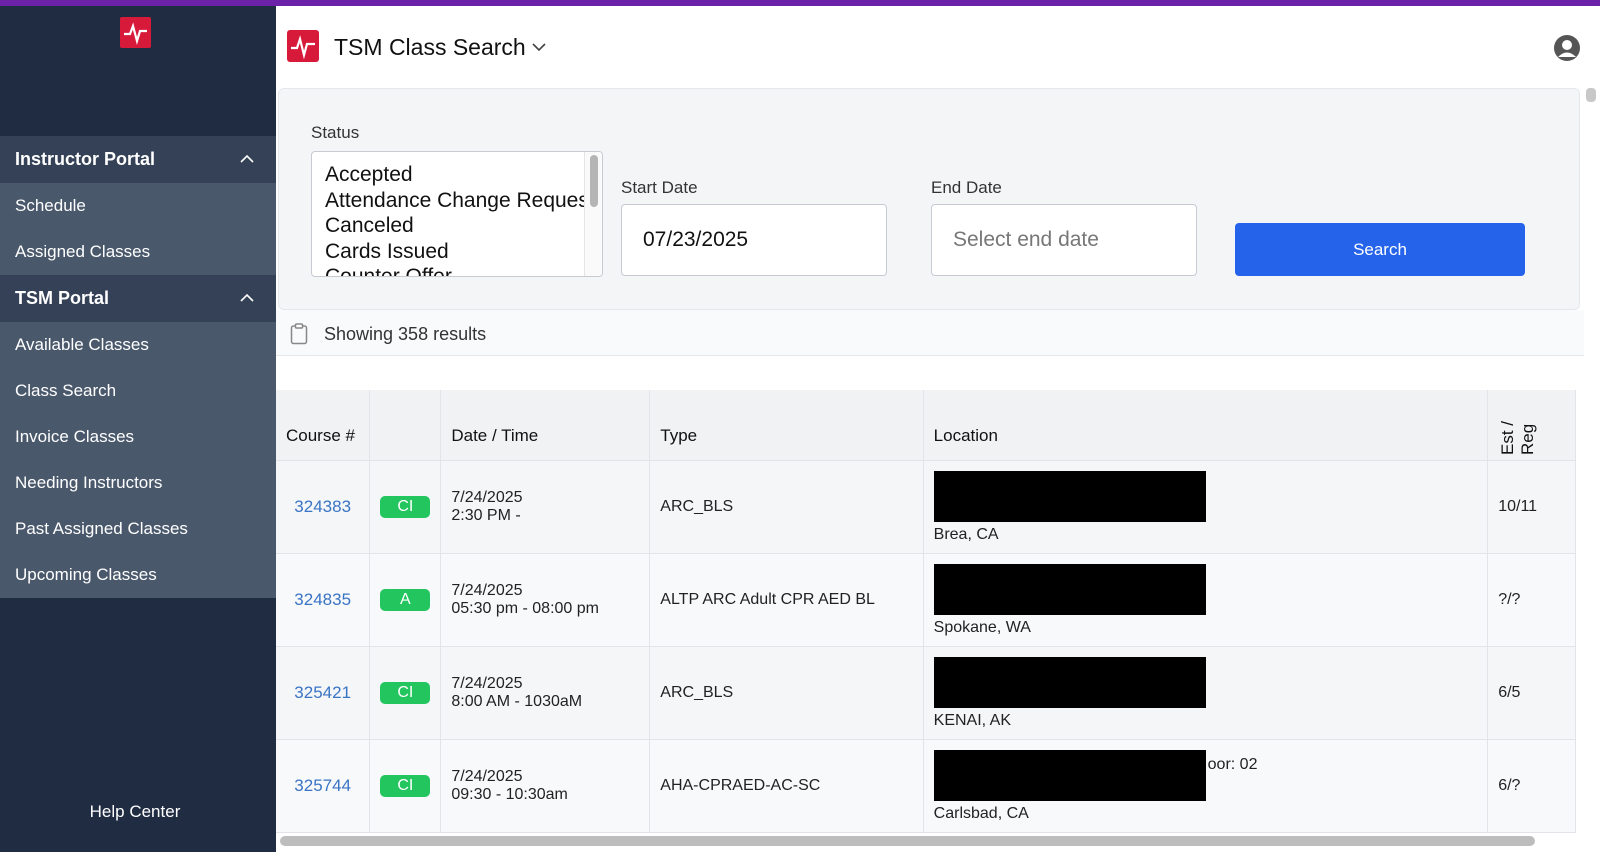 This screenshot has width=1600, height=852. I want to click on status-badge: A, so click(405, 600).